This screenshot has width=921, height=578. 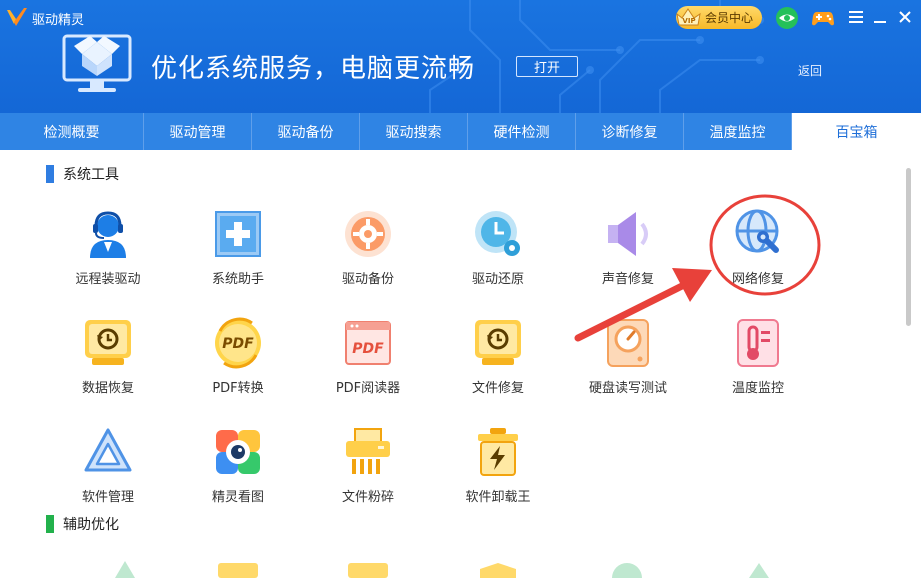 I want to click on tool-label: 软件卸载王, so click(x=498, y=497).